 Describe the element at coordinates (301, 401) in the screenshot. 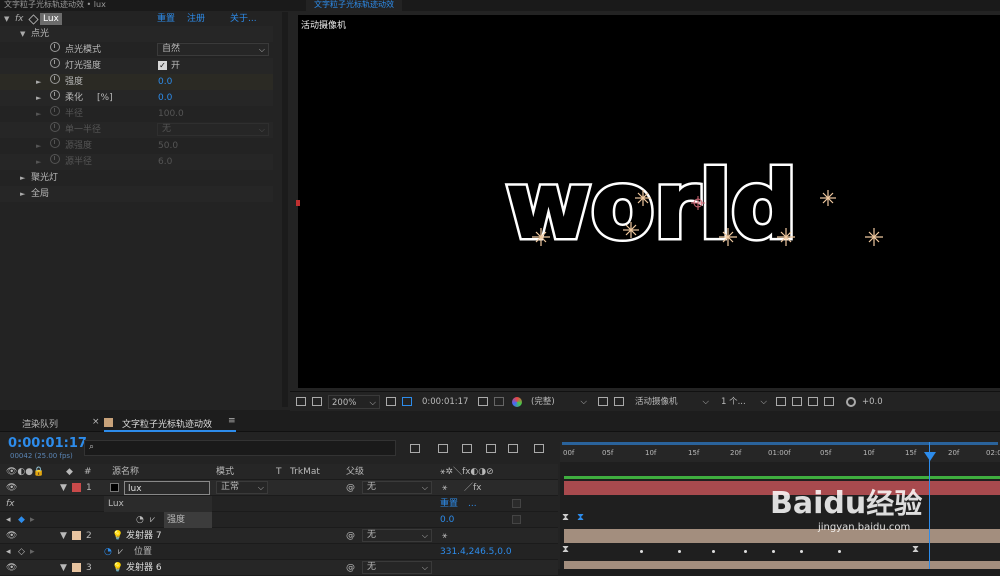

I see `always-preview-icon` at that location.